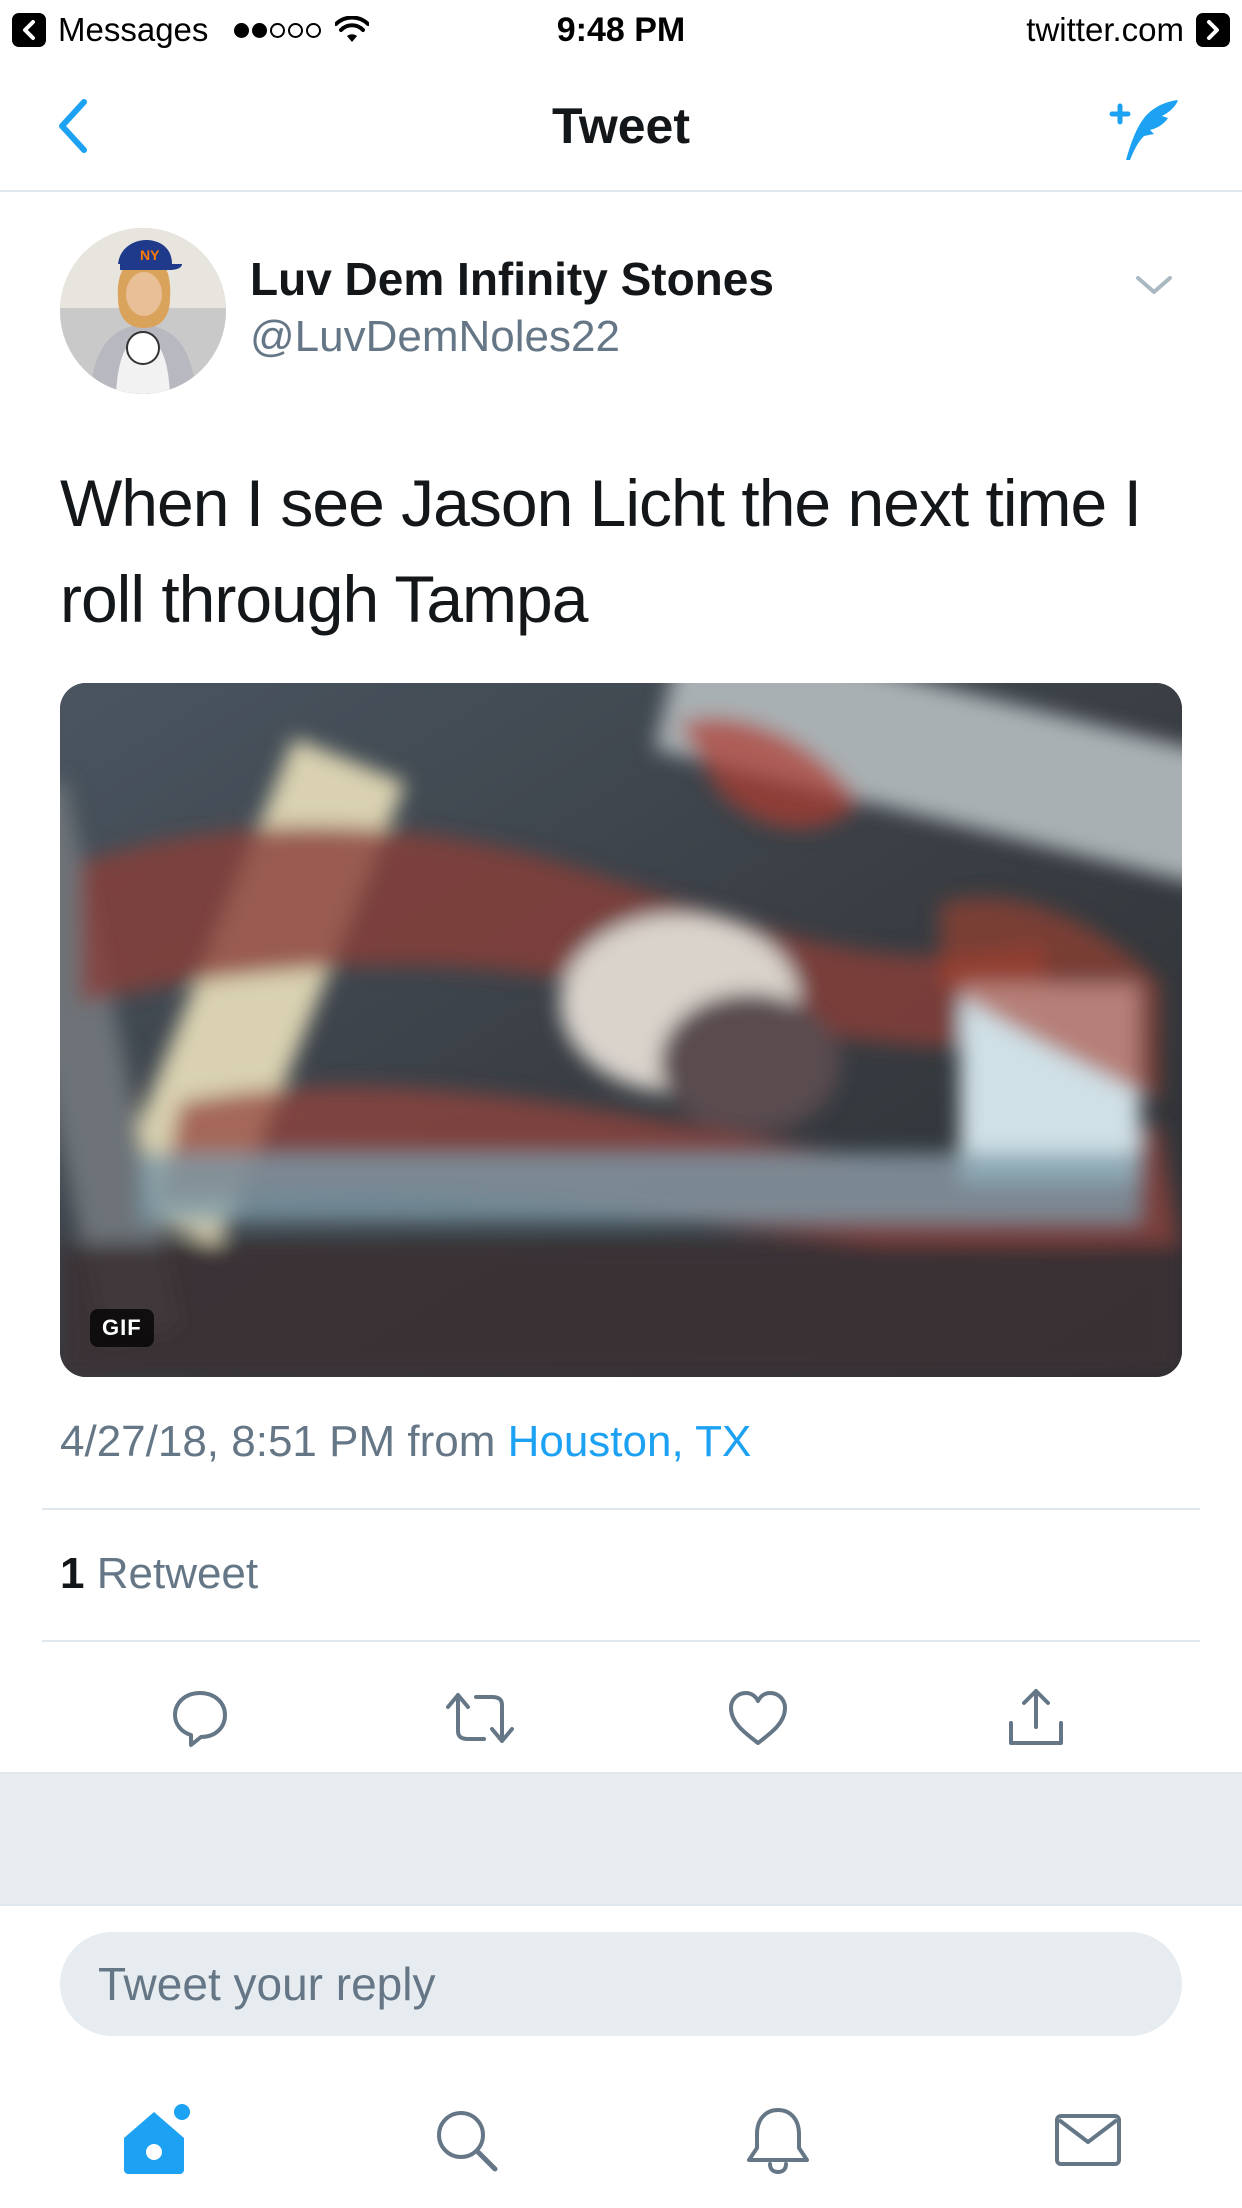 This screenshot has height=2208, width=1242. I want to click on tab-search, so click(466, 2140).